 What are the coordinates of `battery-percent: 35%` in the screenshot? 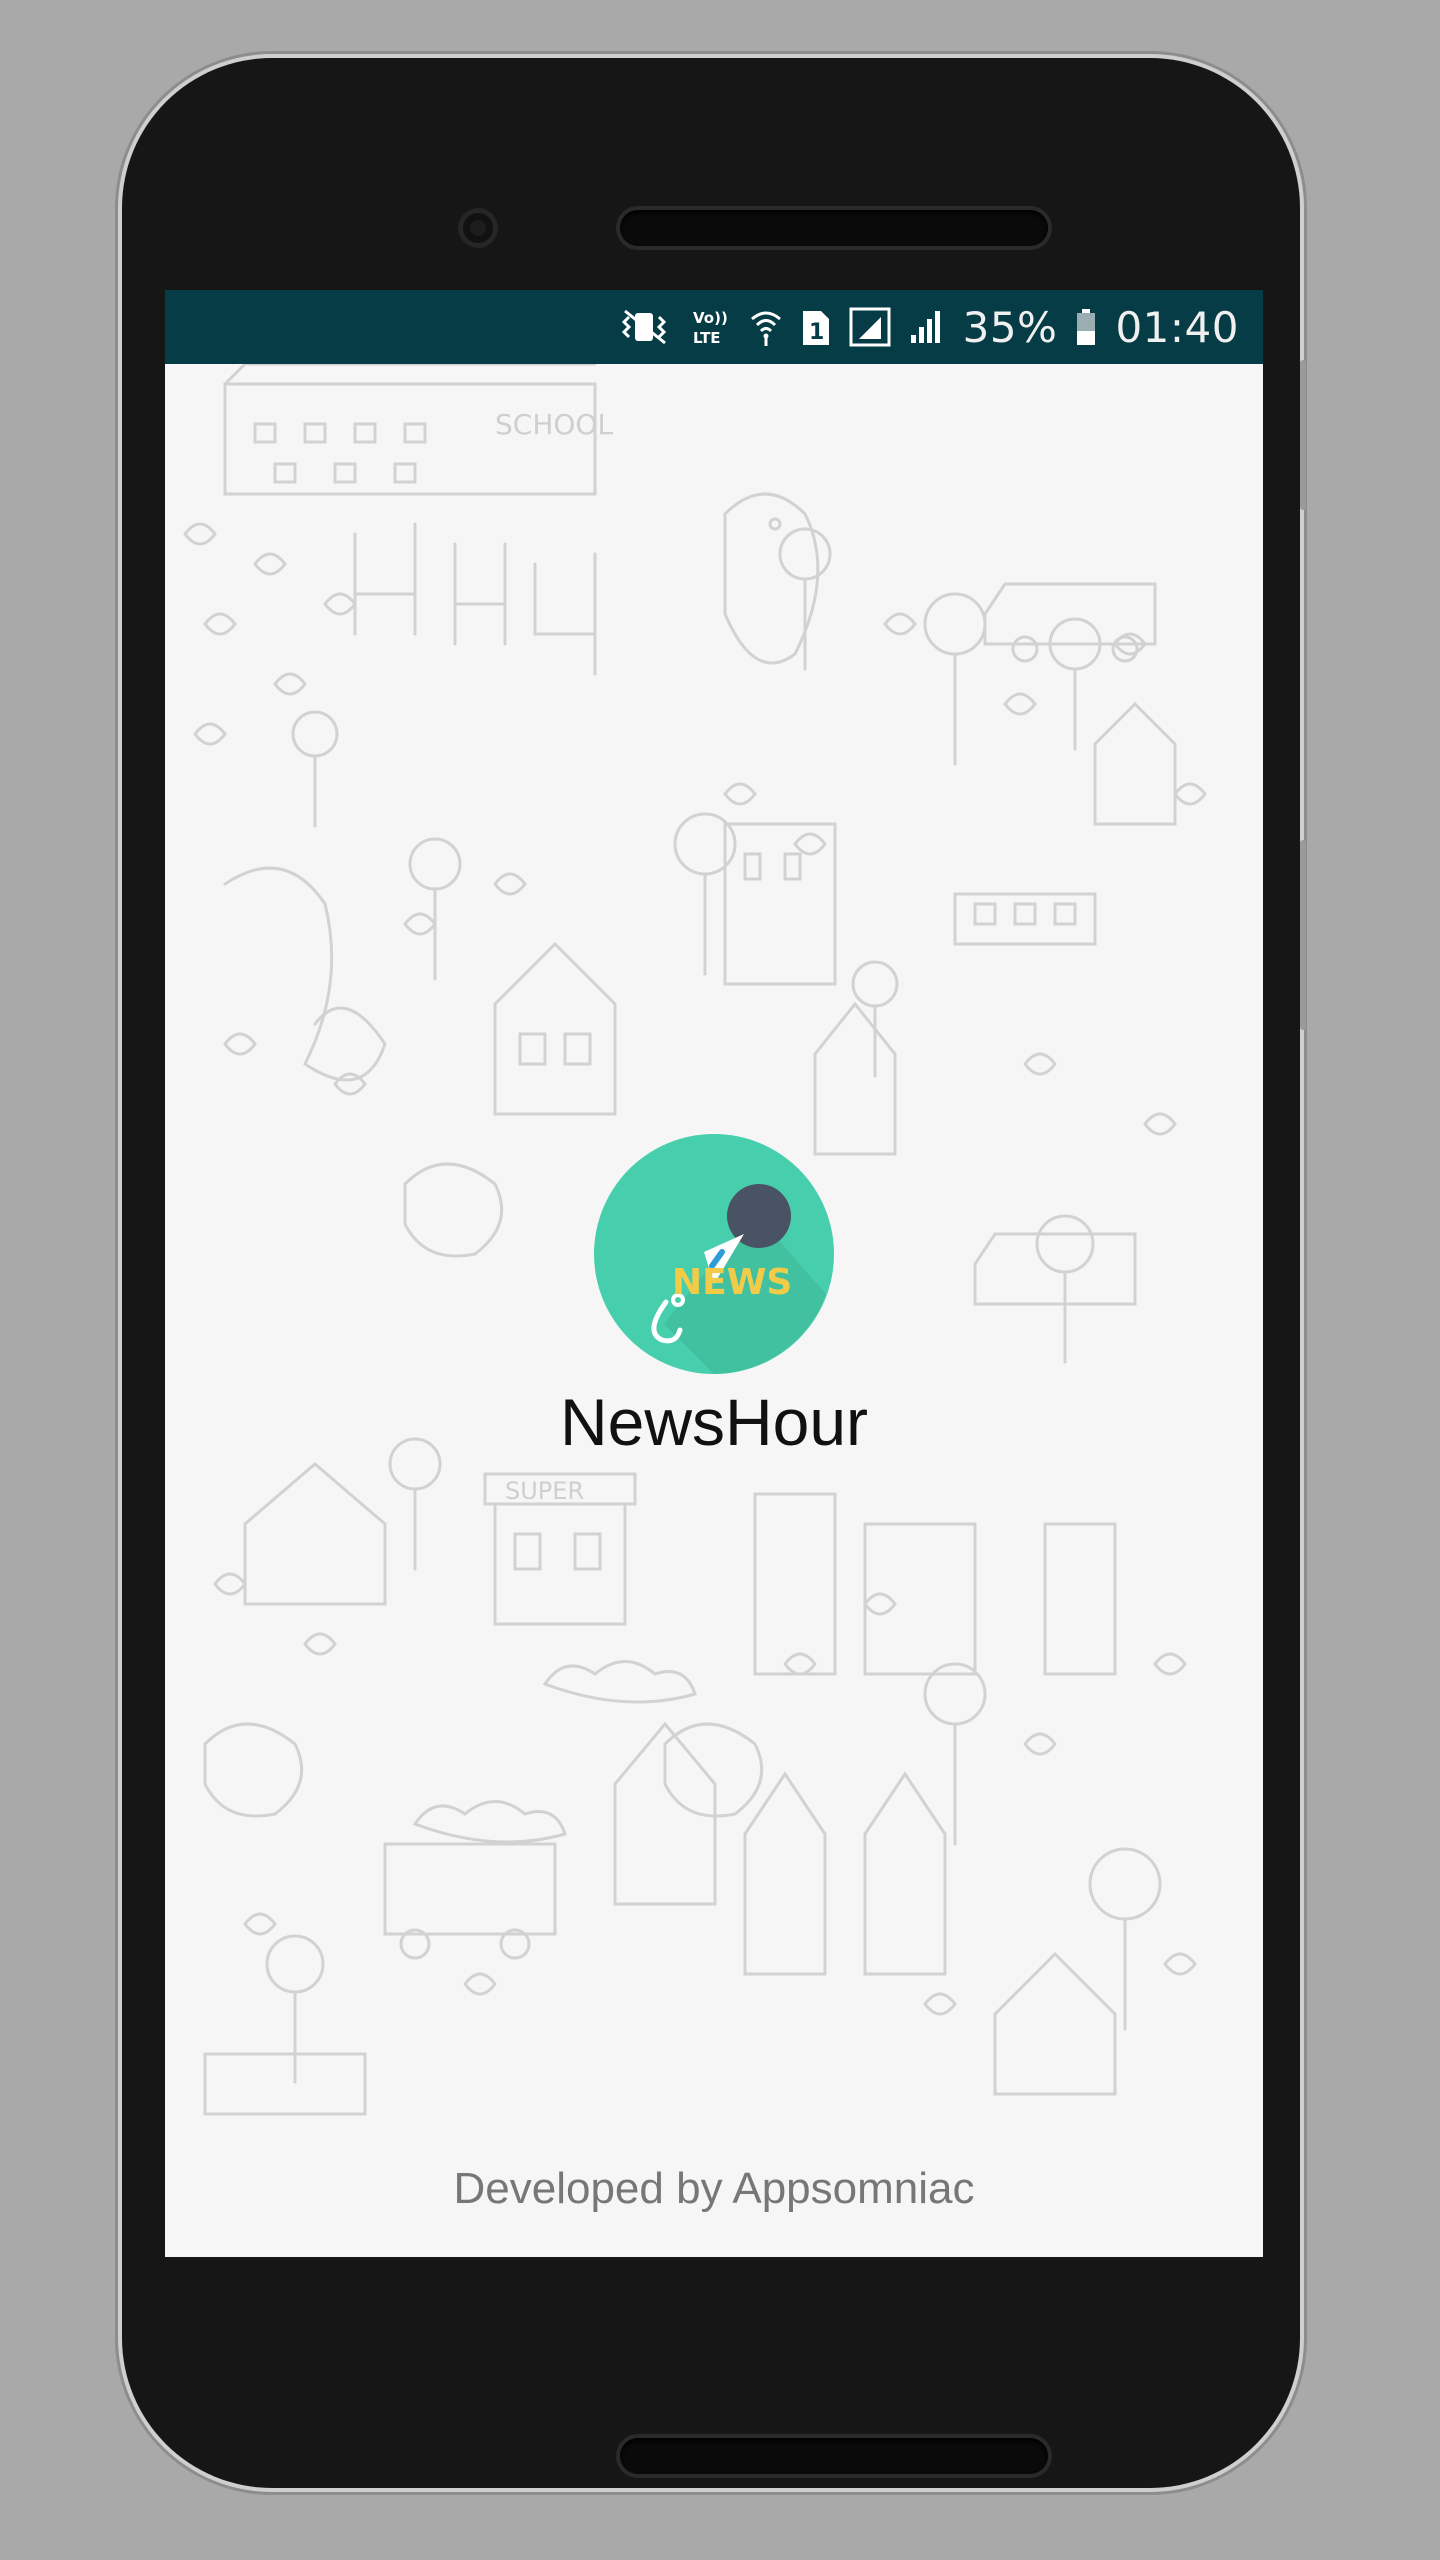 It's located at (1010, 327).